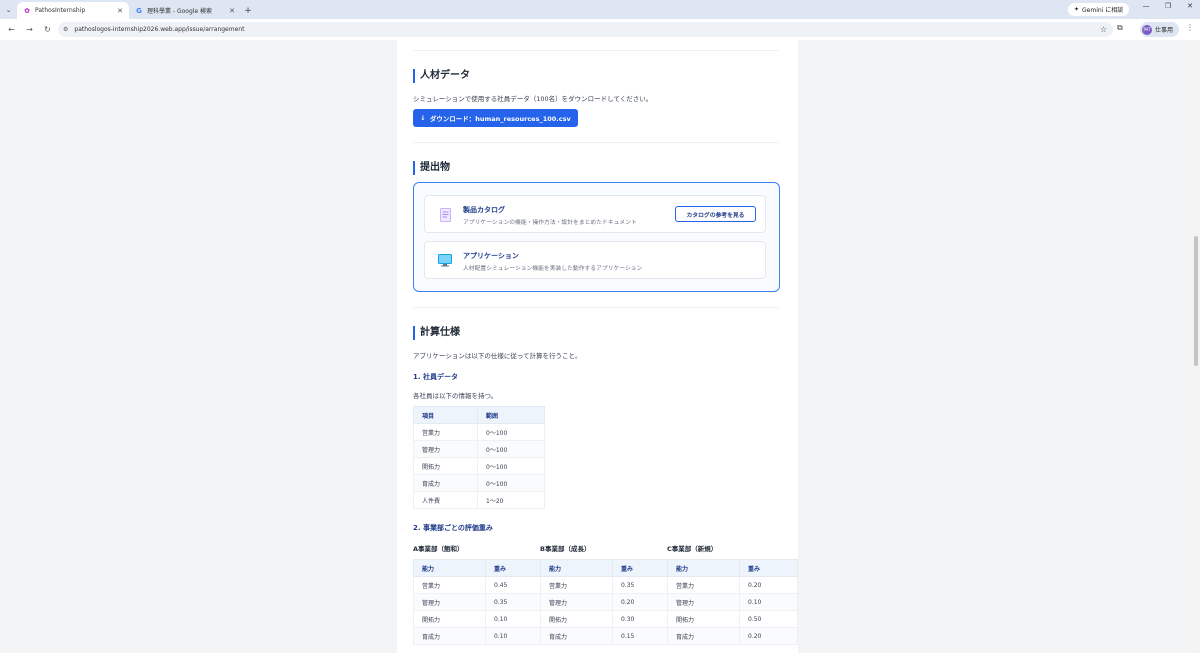  What do you see at coordinates (533, 99) in the screenshot?
I see `hr-data-description: シミュレーションで使用する社員データ（100名）をダウンロードしてください。` at bounding box center [533, 99].